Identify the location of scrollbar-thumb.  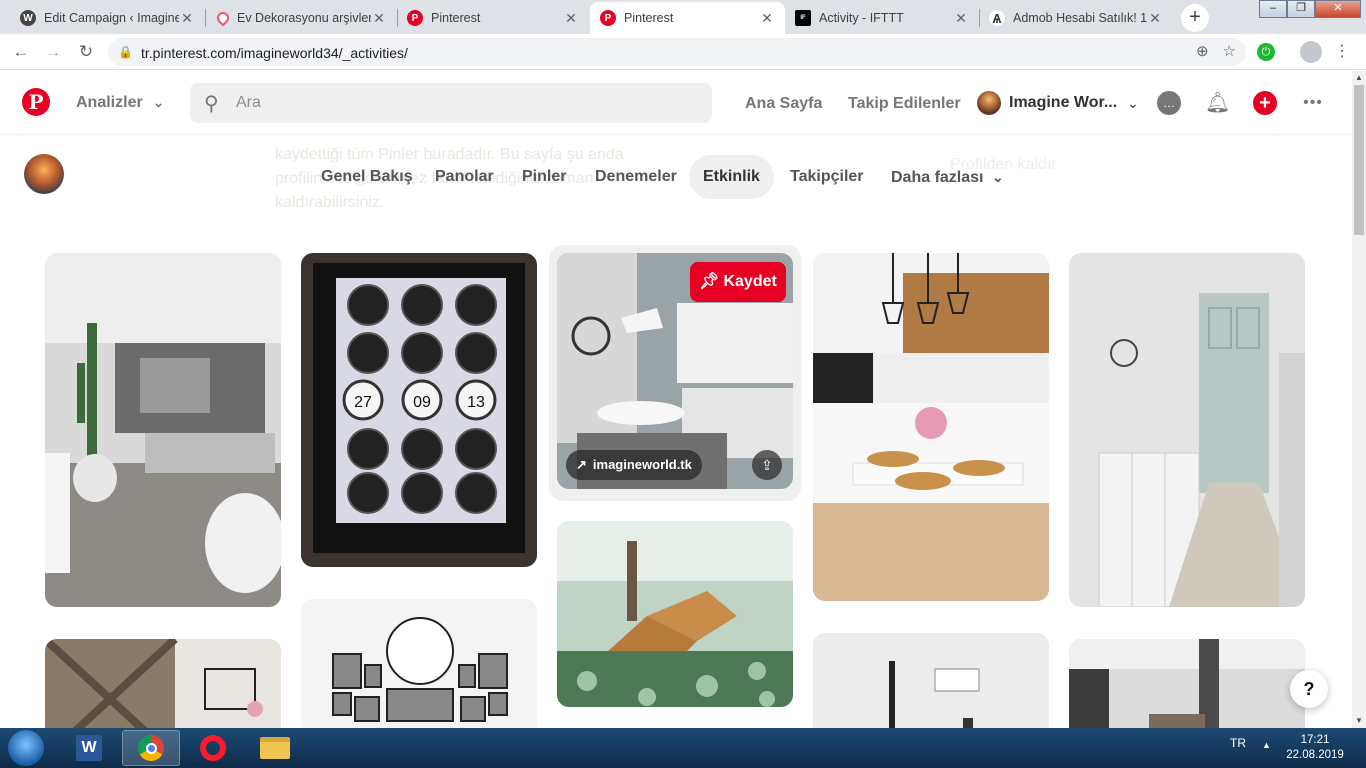
(1359, 160).